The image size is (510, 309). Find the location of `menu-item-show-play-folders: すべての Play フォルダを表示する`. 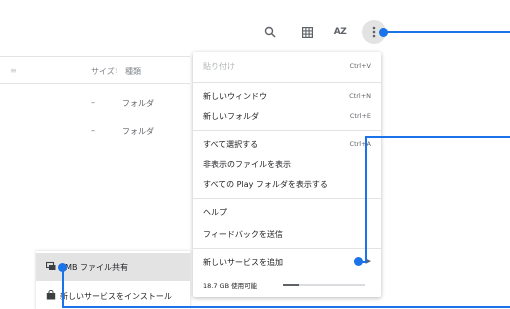

menu-item-show-play-folders: すべての Play フォルダを表示する is located at coordinates (287, 184).